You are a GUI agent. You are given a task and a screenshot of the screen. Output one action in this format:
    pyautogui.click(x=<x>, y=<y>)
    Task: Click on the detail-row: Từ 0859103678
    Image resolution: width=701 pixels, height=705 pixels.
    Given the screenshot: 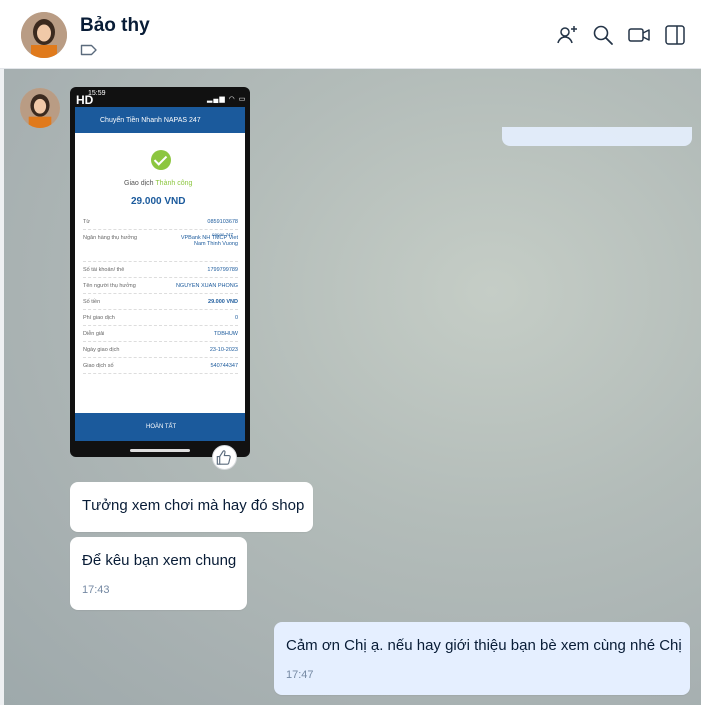 What is the action you would take?
    pyautogui.click(x=160, y=222)
    